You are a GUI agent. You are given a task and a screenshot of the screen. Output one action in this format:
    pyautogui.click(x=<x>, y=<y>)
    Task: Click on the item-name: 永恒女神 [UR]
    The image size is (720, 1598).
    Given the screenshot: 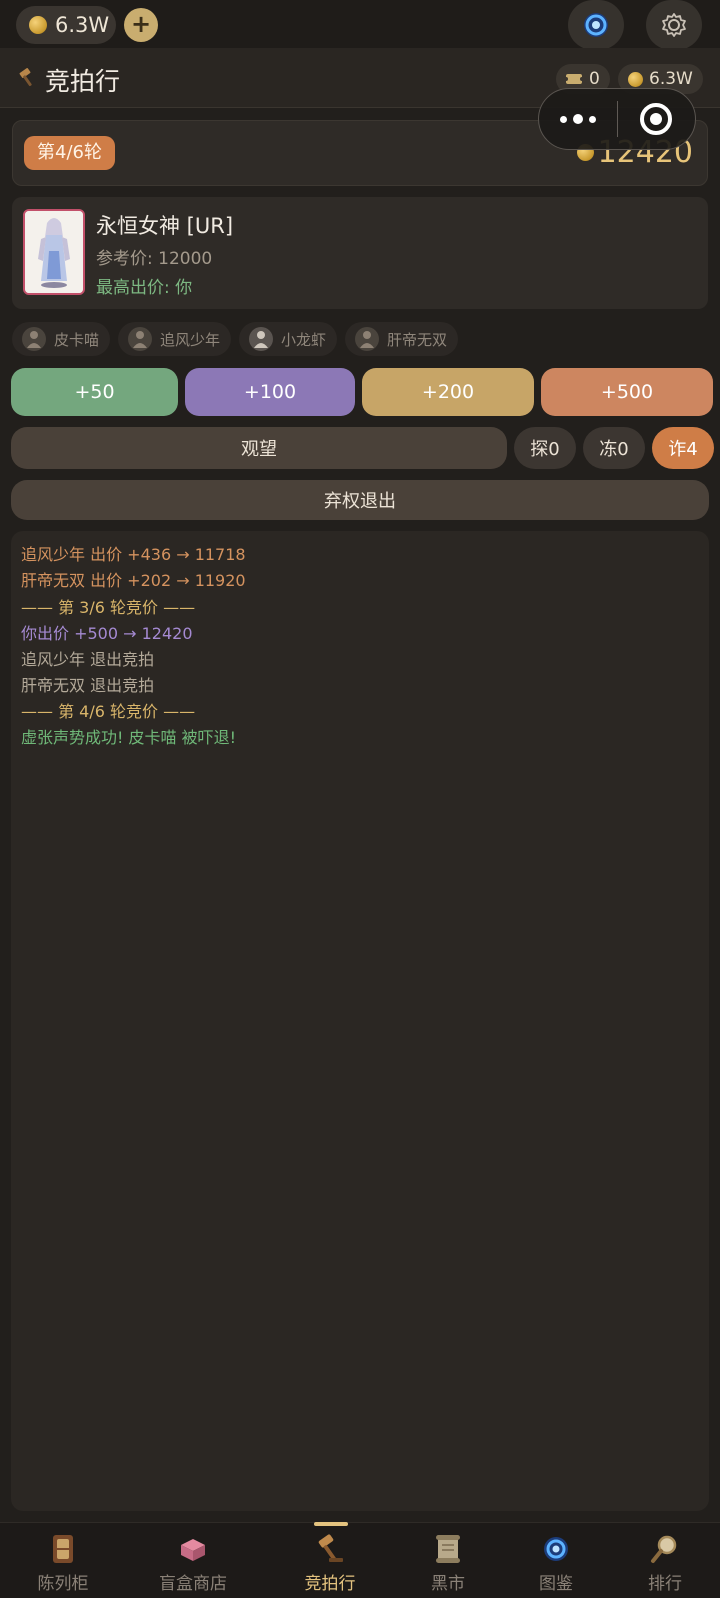 What is the action you would take?
    pyautogui.click(x=165, y=226)
    